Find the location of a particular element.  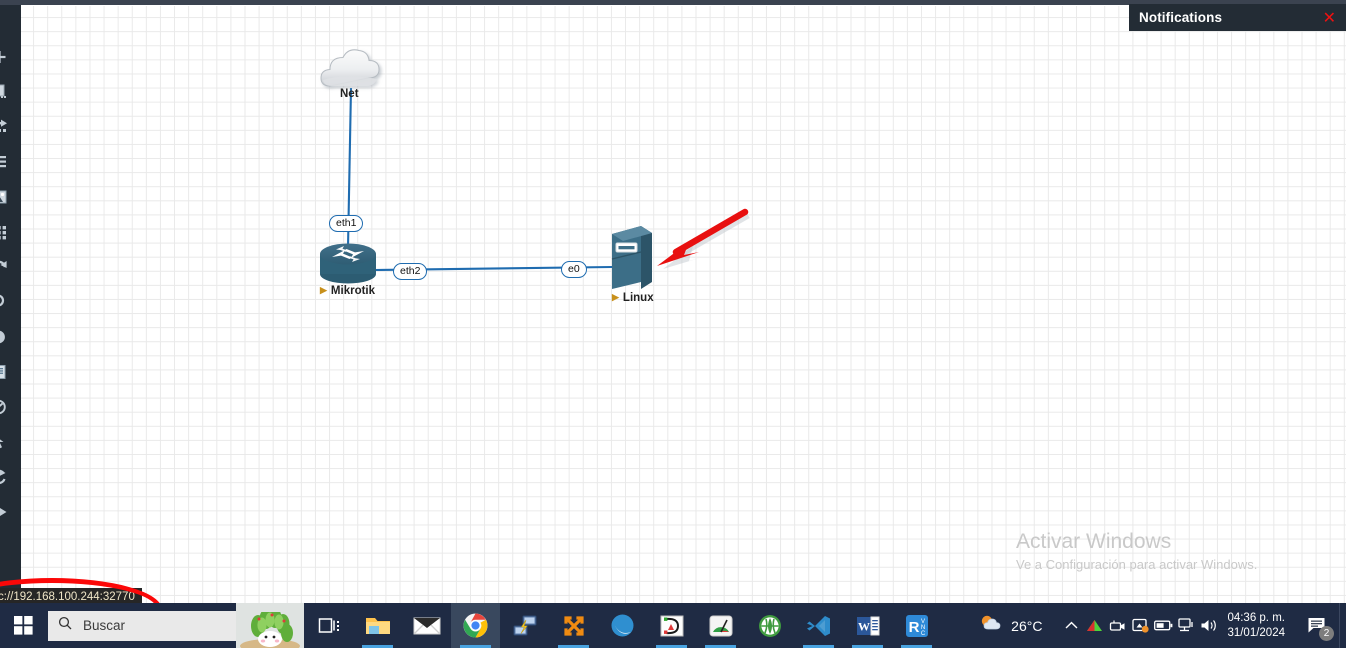

node-label-mikrotik: Mikrotik is located at coordinates (347, 291).